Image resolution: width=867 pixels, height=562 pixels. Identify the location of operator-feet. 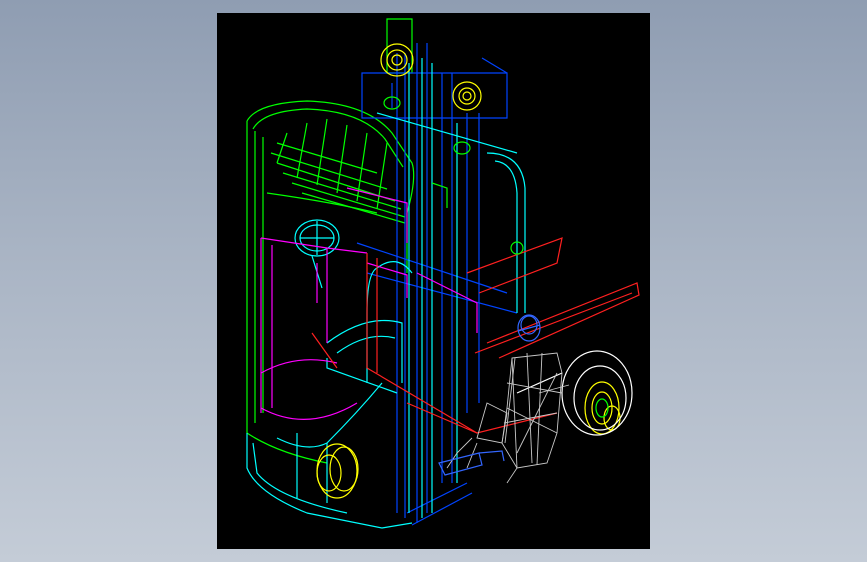
(471, 463).